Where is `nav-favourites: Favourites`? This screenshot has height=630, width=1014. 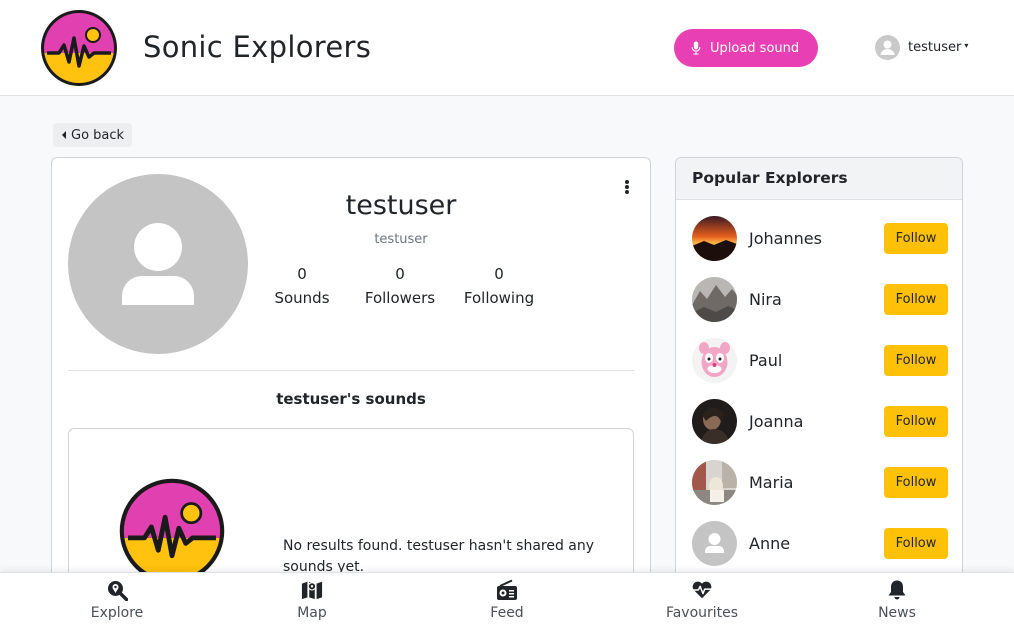
nav-favourites: Favourites is located at coordinates (702, 600).